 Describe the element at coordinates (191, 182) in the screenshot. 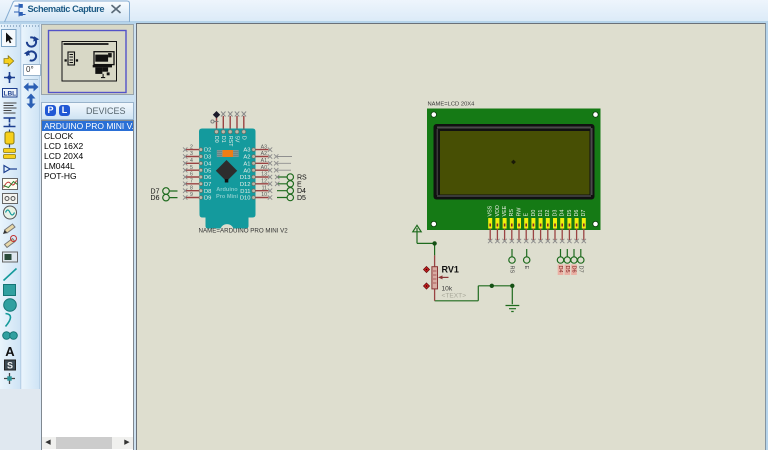

I see `svg-text: 7` at that location.